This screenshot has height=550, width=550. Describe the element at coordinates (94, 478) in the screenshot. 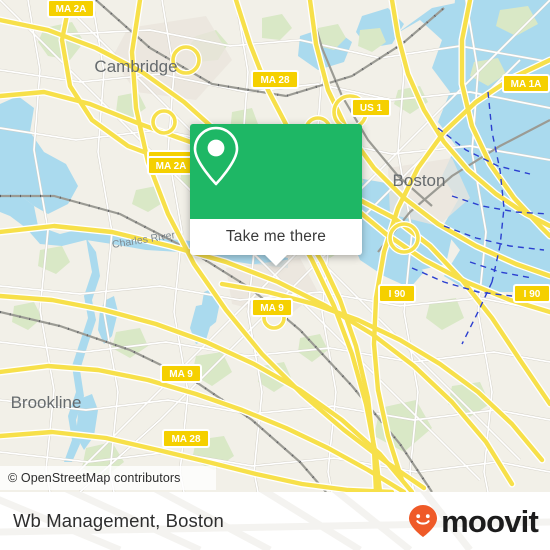

I see `attribution-text: © OpenStreetMap contributors` at that location.